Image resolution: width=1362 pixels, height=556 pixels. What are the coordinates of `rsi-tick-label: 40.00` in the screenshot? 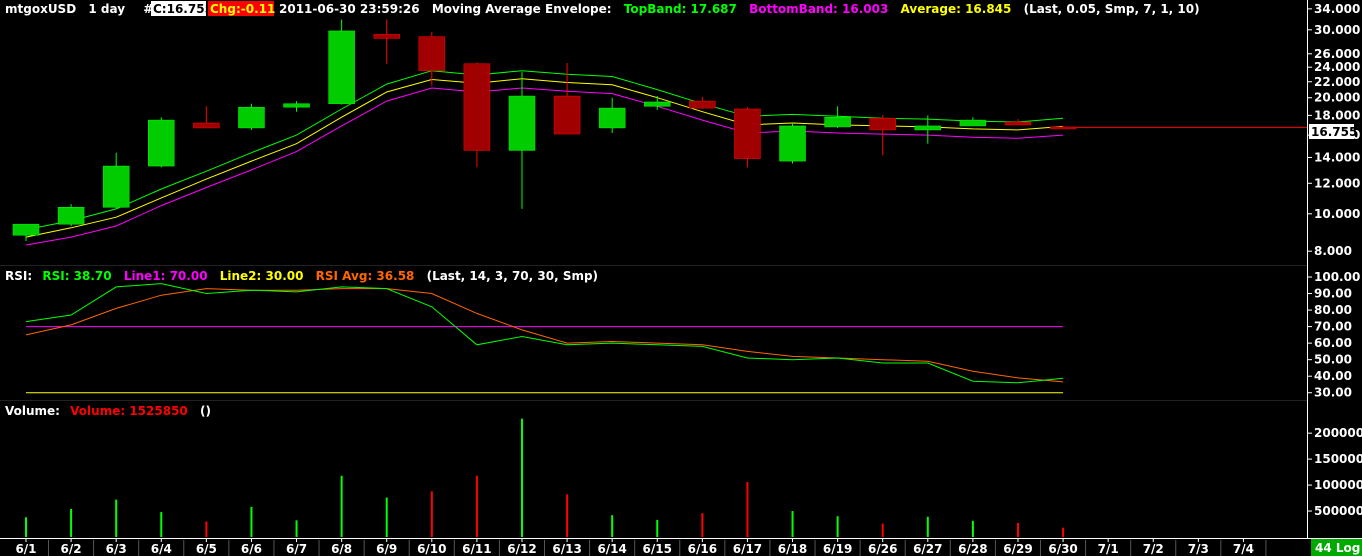 It's located at (1333, 376).